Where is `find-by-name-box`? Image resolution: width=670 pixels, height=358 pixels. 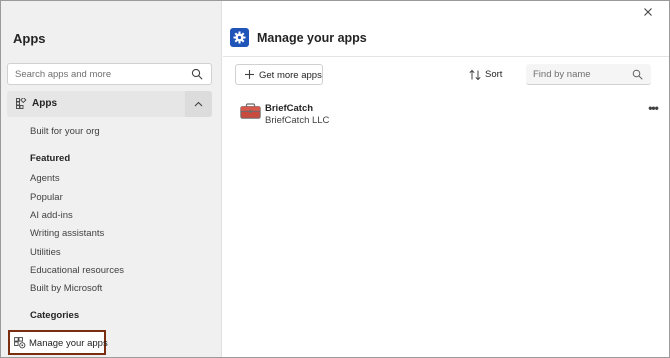 find-by-name-box is located at coordinates (588, 74).